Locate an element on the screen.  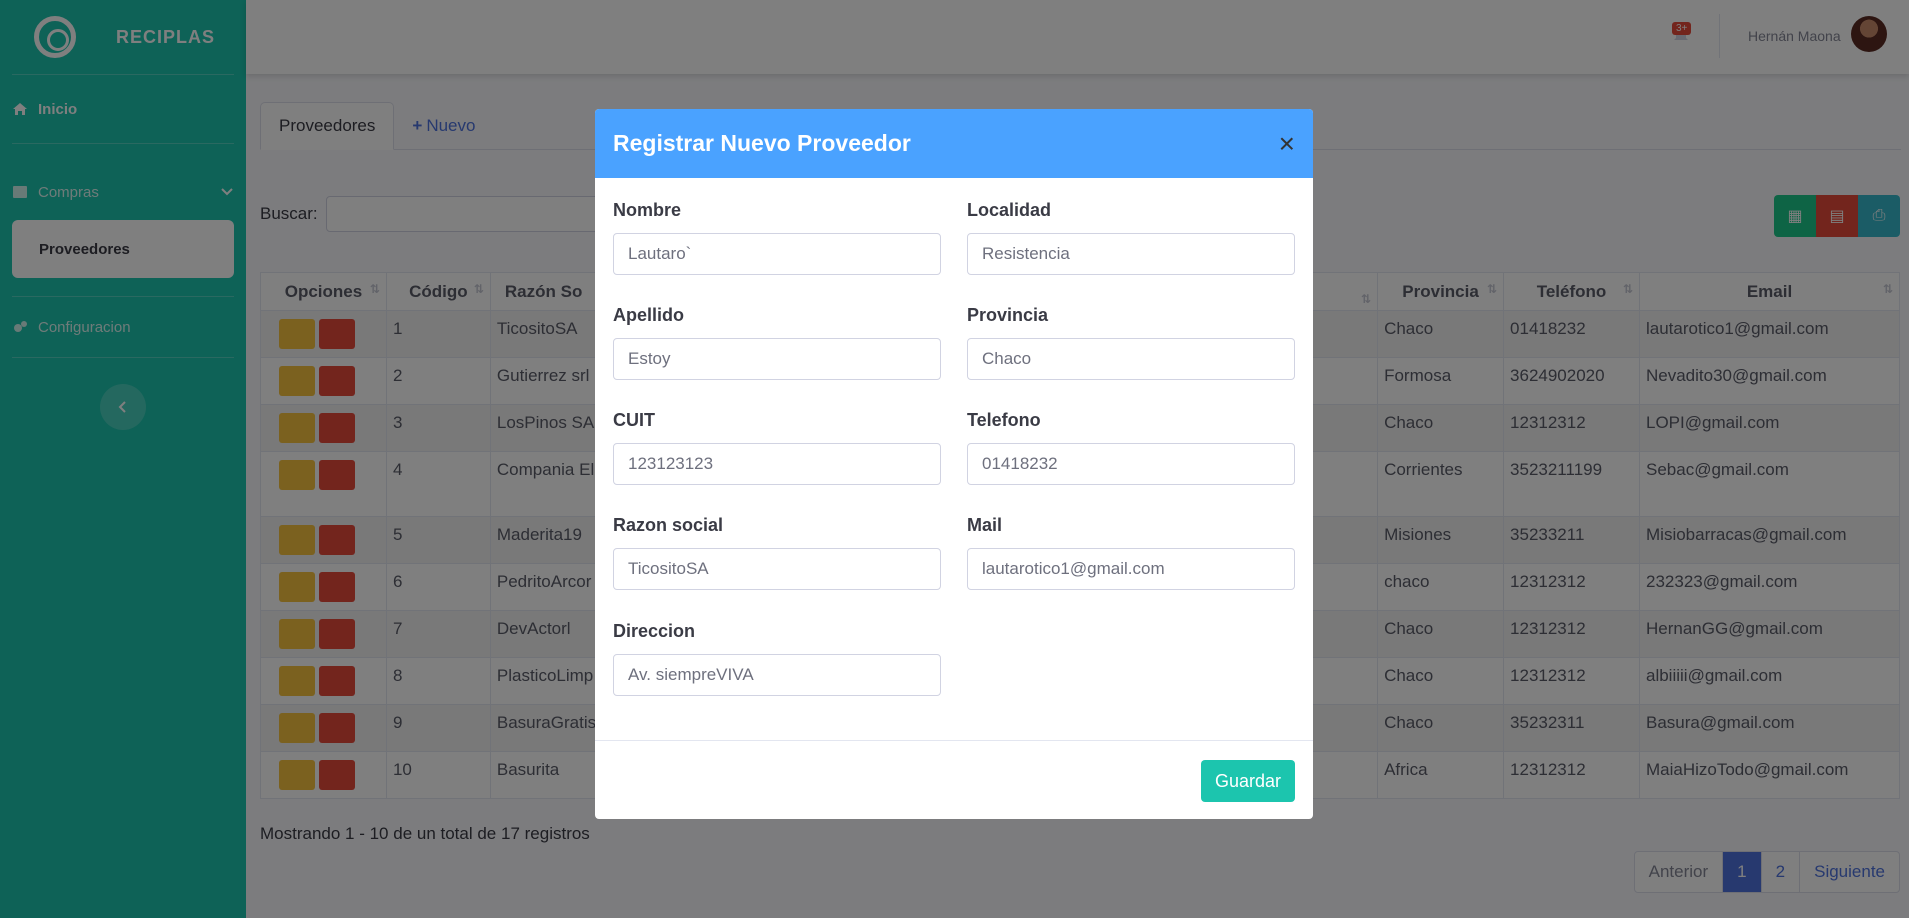
mail-input: lautarotico1@gmail.com is located at coordinates (1131, 569).